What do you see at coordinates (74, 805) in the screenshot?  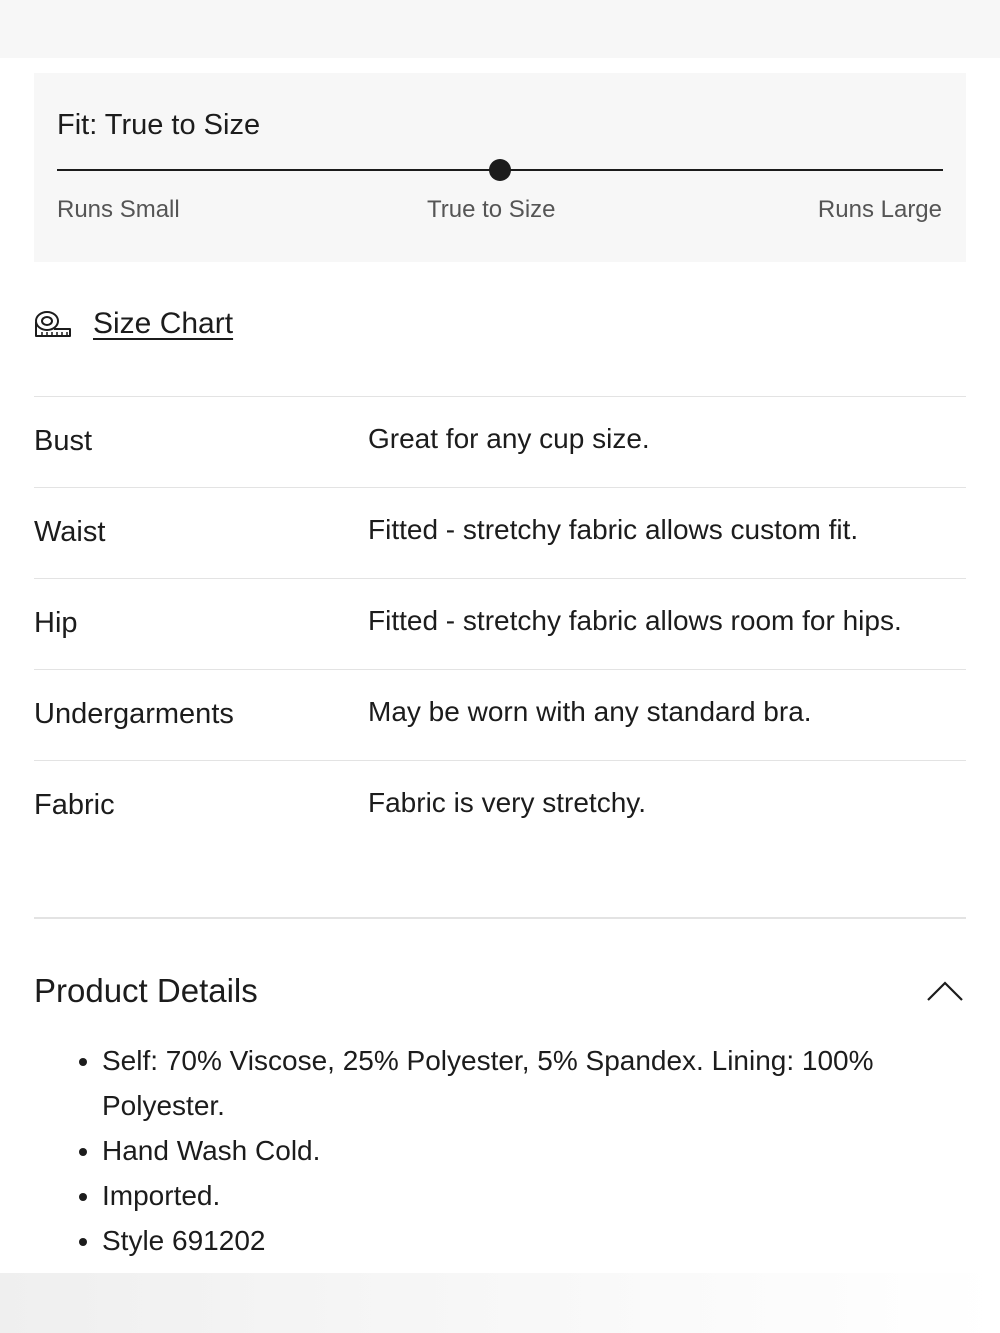 I see `row-label: Fabric` at bounding box center [74, 805].